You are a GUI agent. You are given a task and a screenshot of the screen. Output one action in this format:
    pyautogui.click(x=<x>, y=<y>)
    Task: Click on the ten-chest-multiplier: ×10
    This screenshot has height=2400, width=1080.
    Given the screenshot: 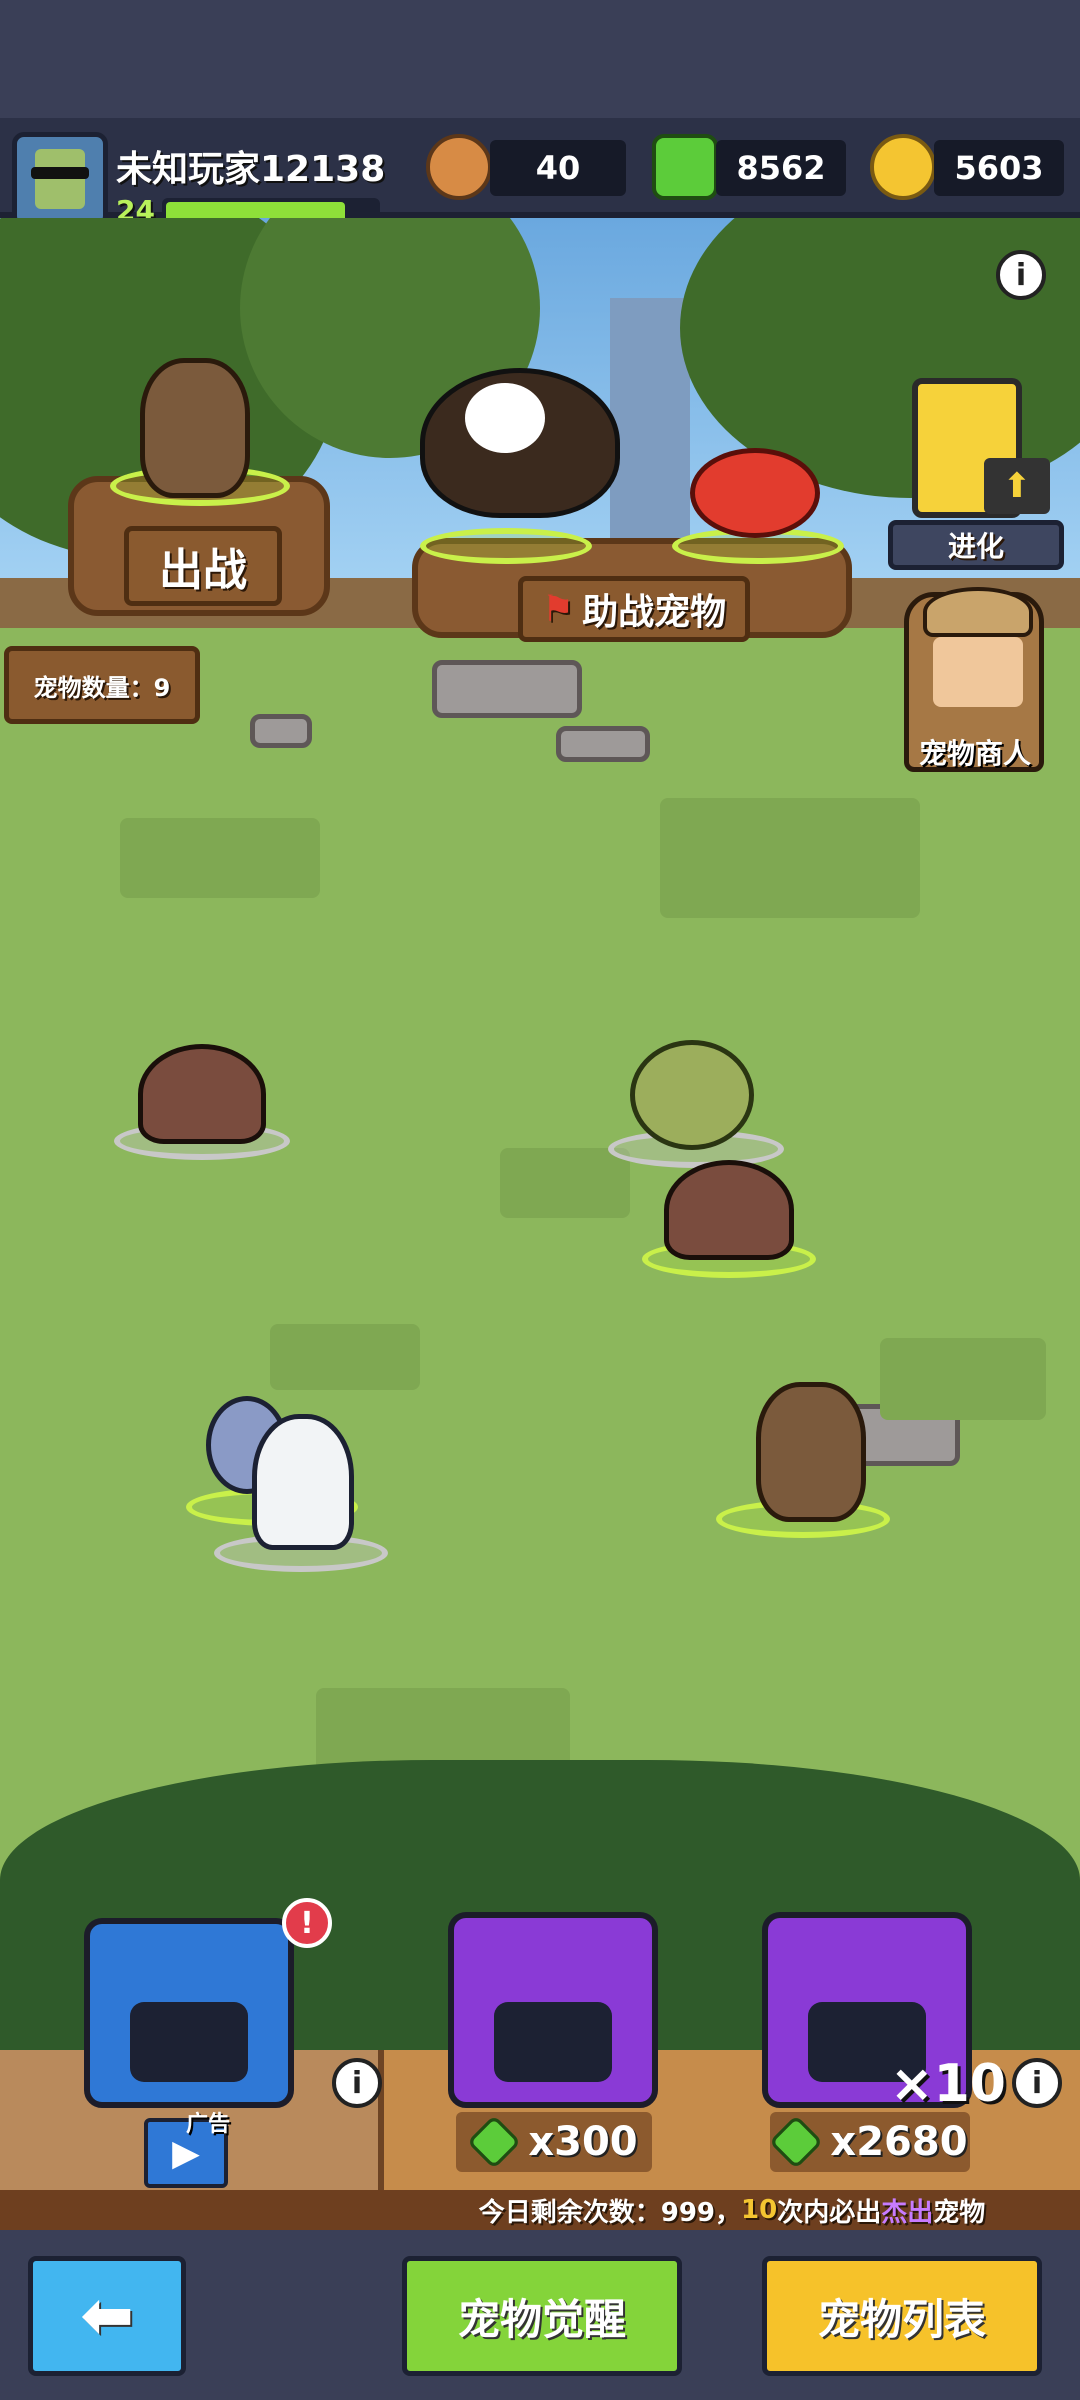 What is the action you would take?
    pyautogui.click(x=948, y=2084)
    